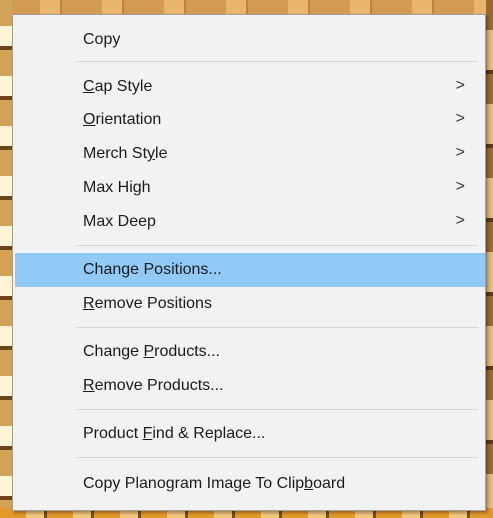 The width and height of the screenshot is (493, 518). I want to click on menu-item-max-deep: Max Deep >, so click(250, 222).